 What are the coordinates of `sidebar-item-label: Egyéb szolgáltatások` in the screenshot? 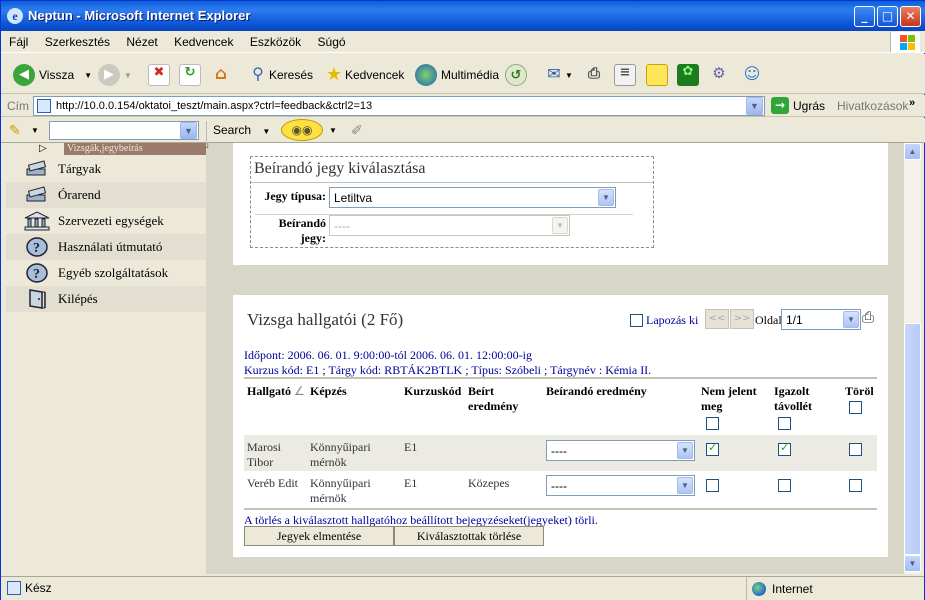 It's located at (113, 272).